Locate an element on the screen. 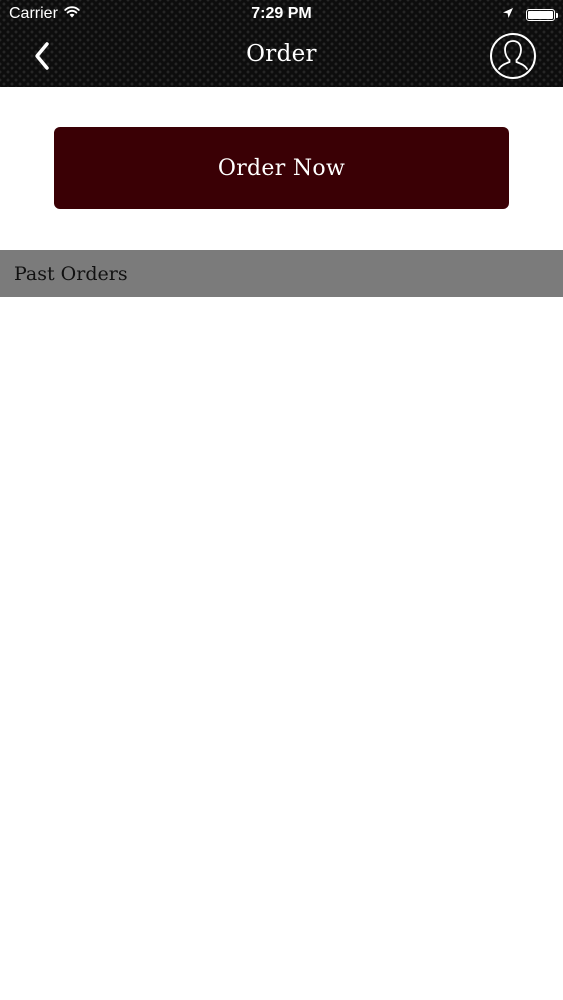 The width and height of the screenshot is (563, 1000). page-title: Order is located at coordinates (281, 54).